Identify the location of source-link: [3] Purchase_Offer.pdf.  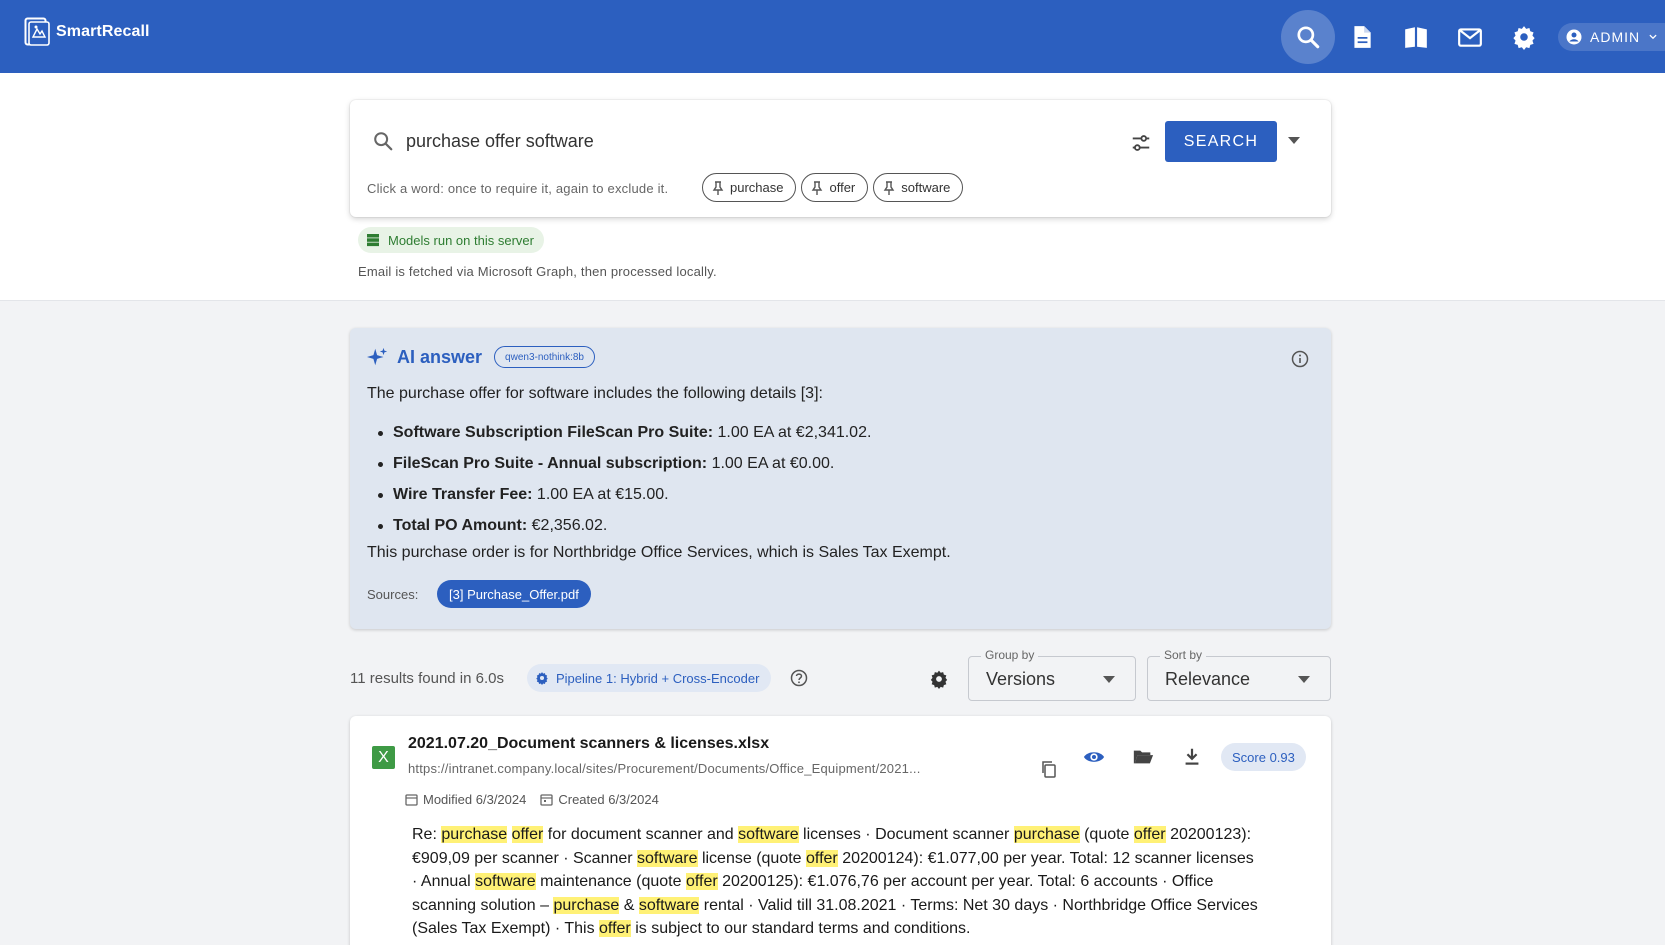
(514, 594).